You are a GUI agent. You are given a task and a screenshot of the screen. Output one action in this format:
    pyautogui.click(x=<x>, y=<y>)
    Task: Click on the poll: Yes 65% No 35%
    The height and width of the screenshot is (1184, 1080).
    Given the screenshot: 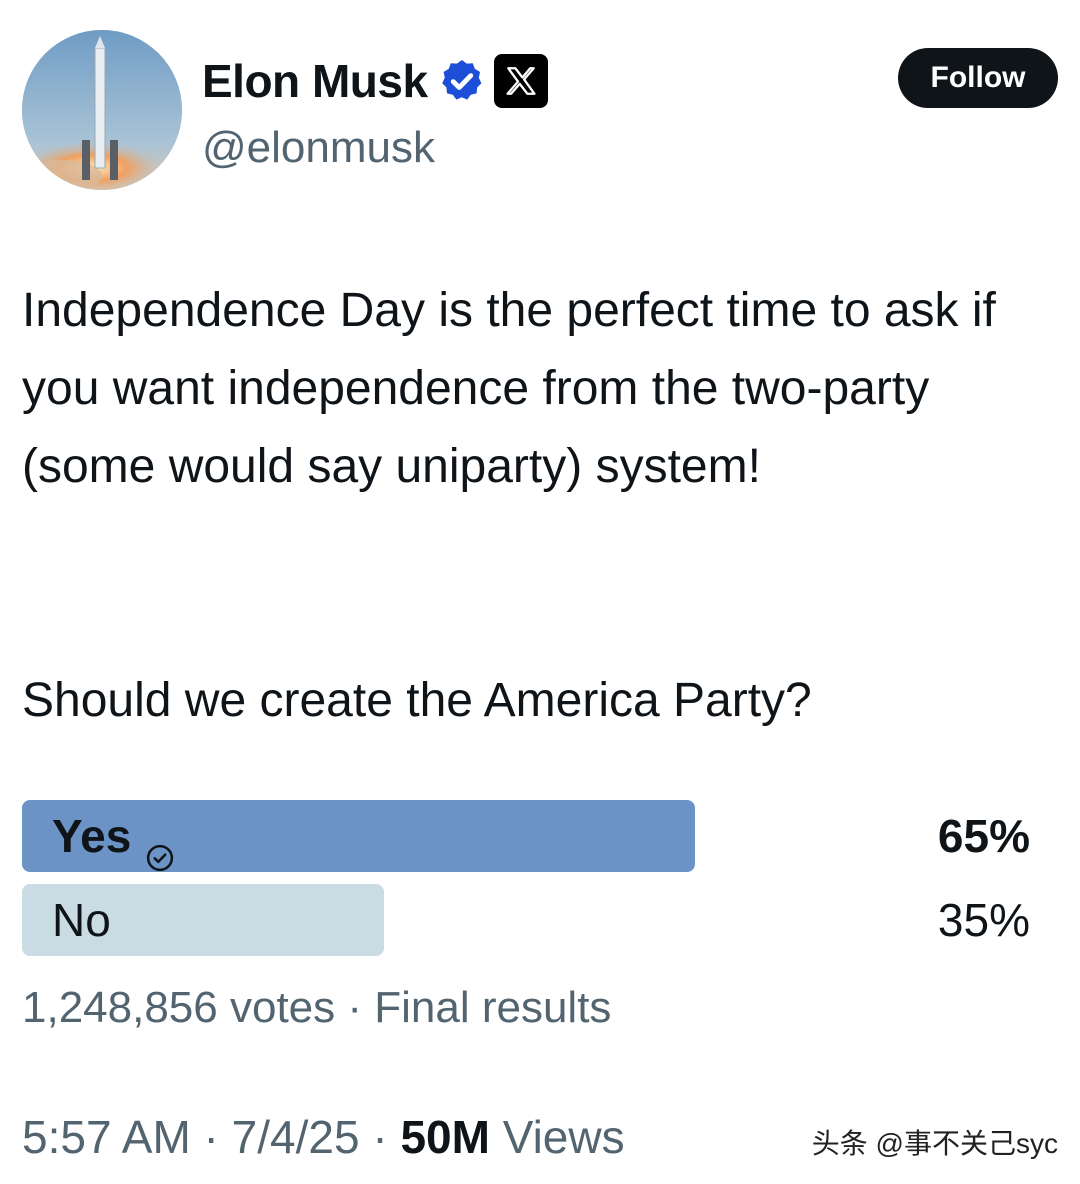 What is the action you would take?
    pyautogui.click(x=526, y=884)
    